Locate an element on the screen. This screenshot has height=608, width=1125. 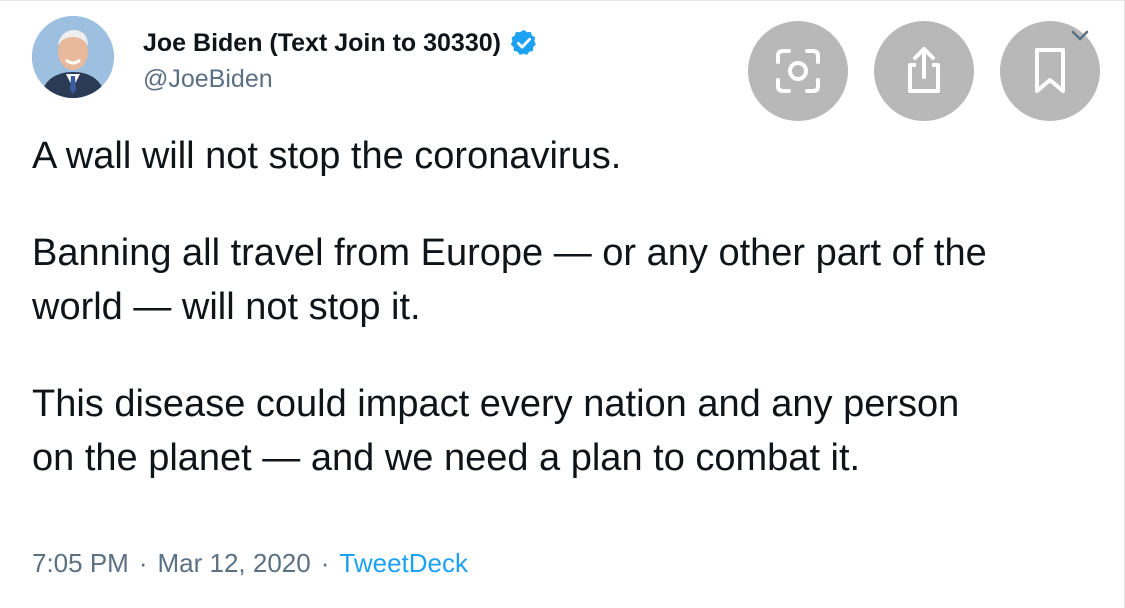
author-name-row: Joe Biden (Text Join to 30330) is located at coordinates (341, 43).